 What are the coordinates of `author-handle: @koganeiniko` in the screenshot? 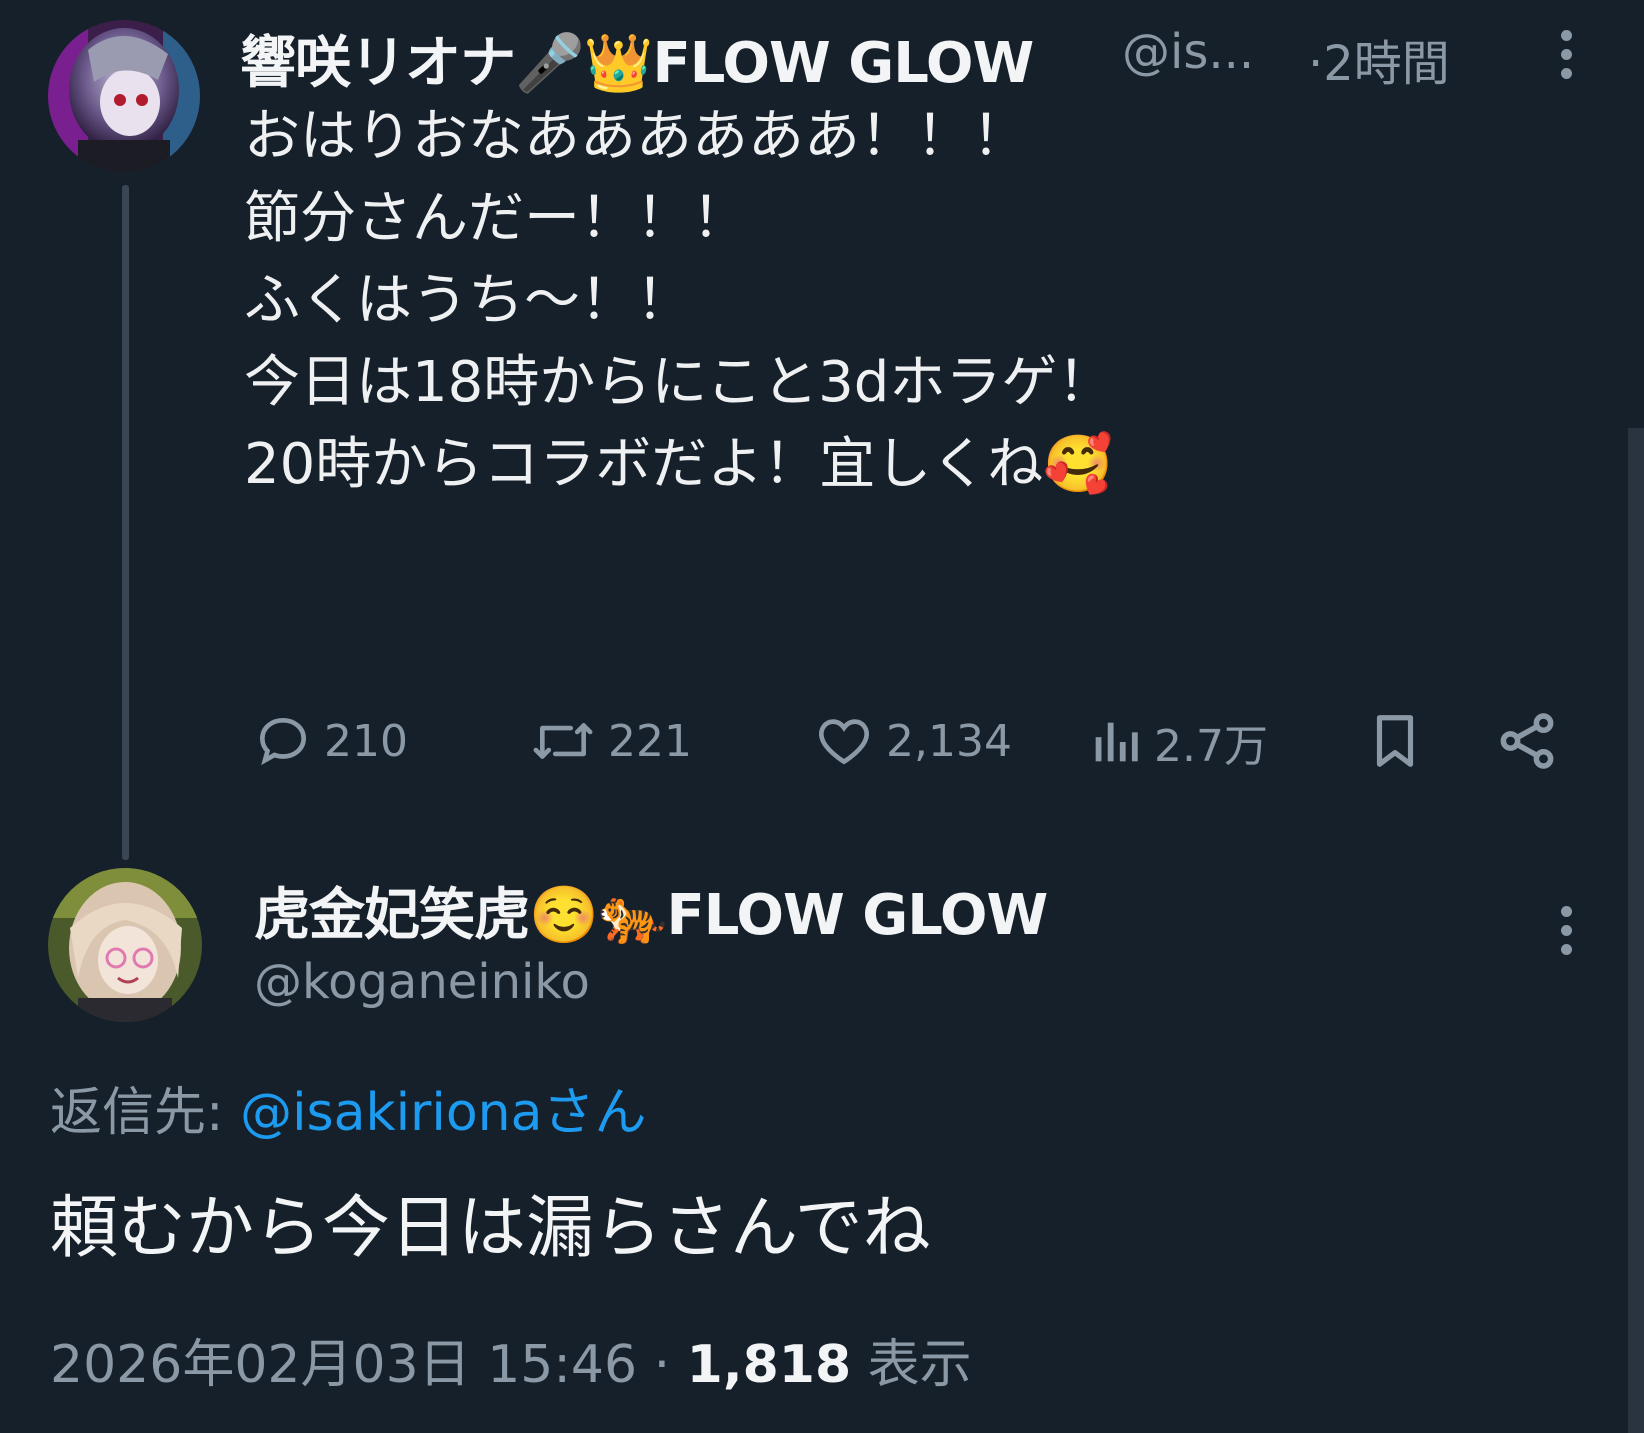 It's located at (422, 982).